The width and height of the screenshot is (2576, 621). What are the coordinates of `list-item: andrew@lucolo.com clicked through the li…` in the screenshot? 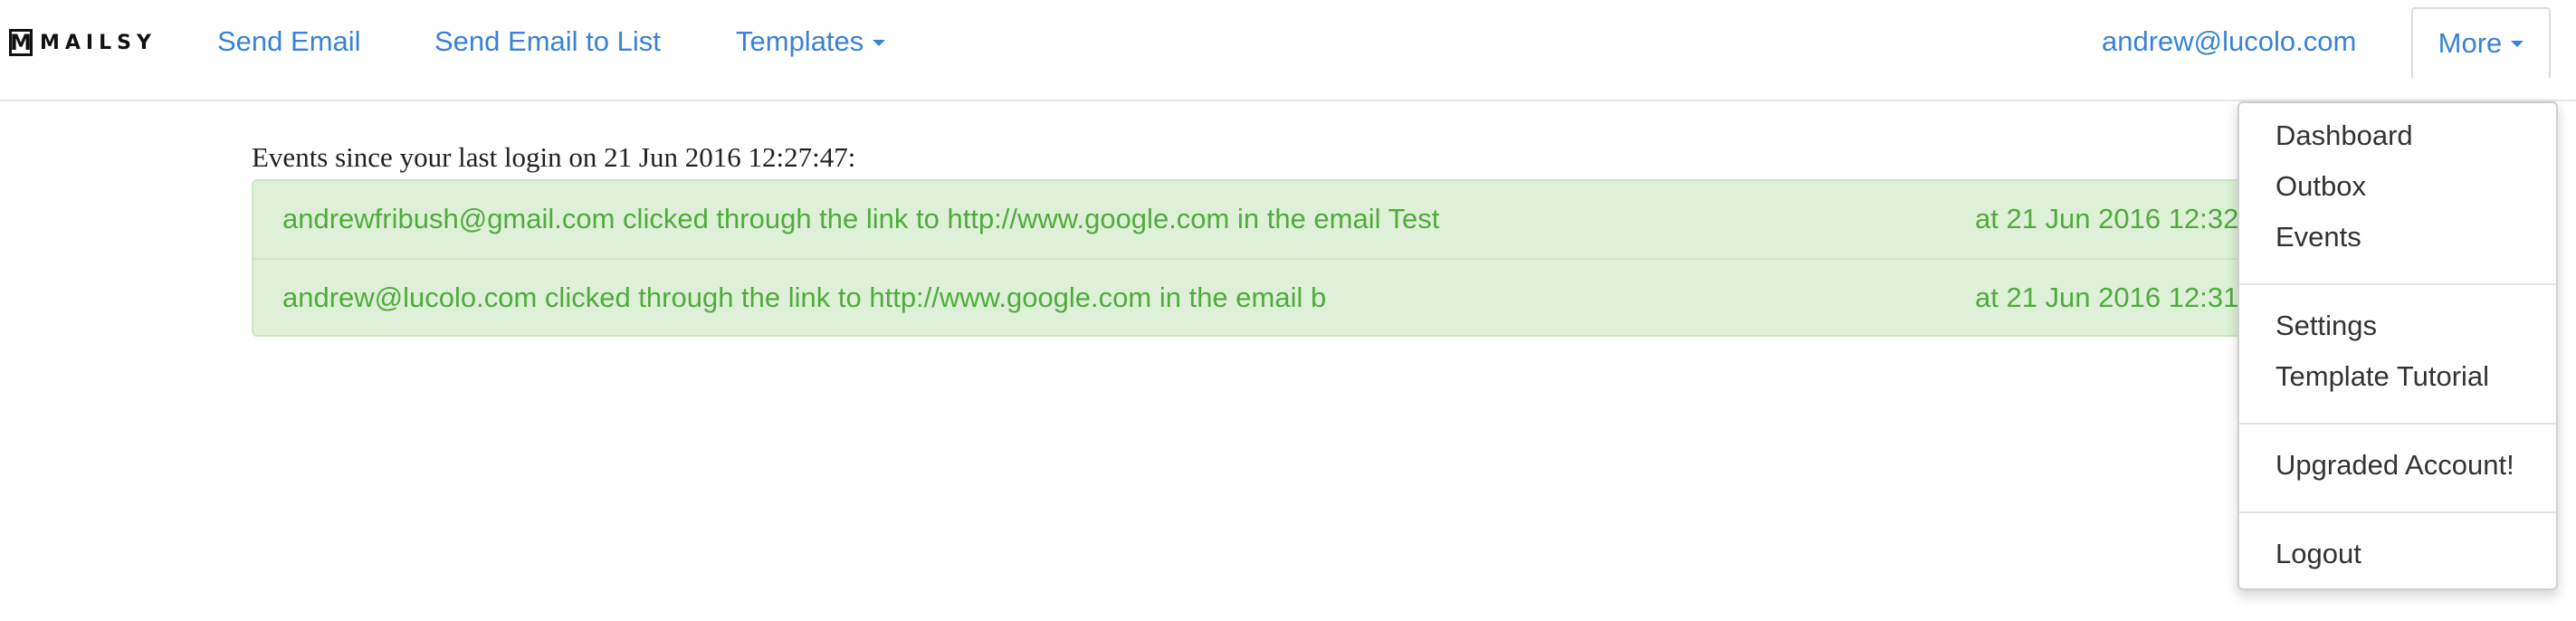 It's located at (1401, 298).